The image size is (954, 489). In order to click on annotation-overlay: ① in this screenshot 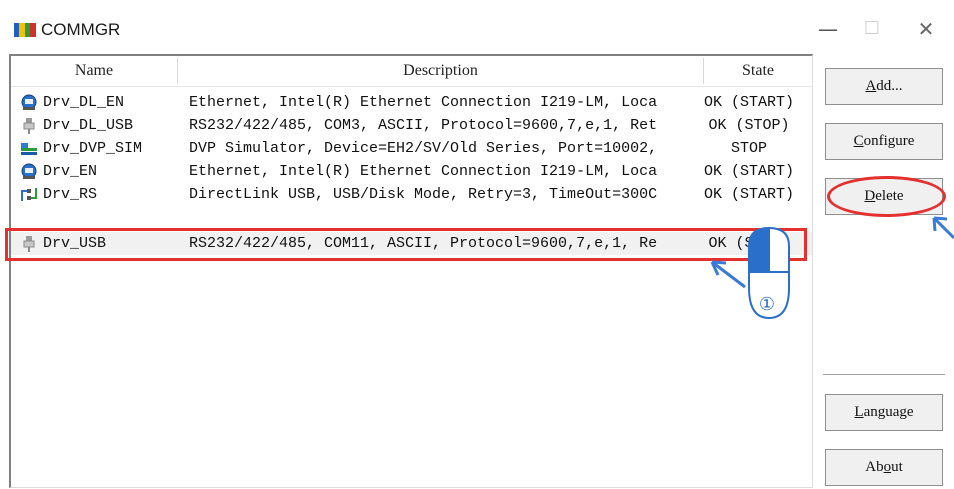, I will do `click(832, 268)`.